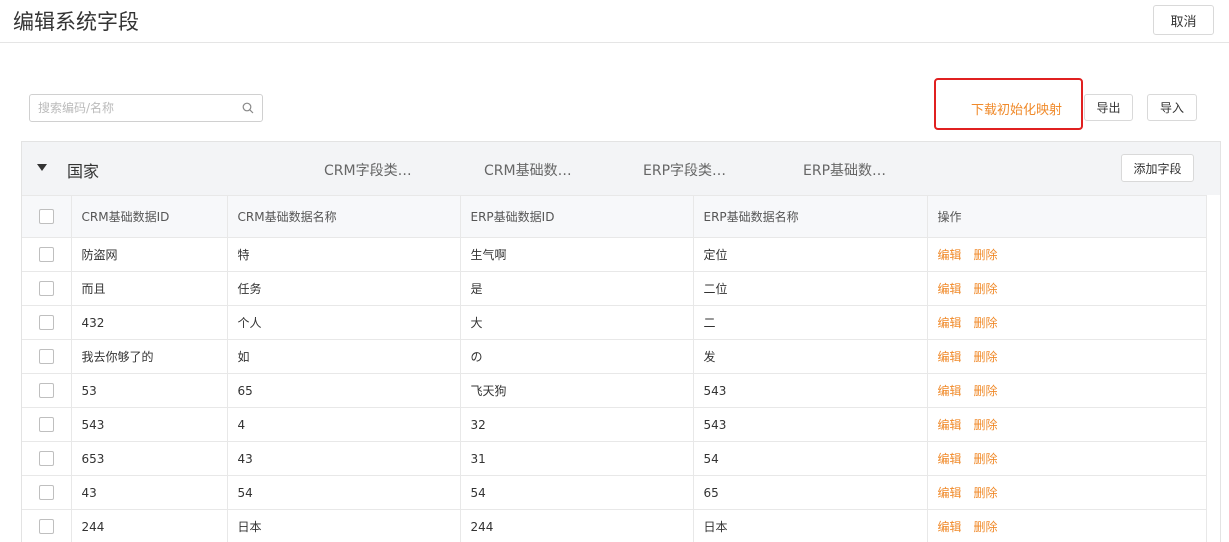  Describe the element at coordinates (149, 458) in the screenshot. I see `crm-id-cell: 653` at that location.